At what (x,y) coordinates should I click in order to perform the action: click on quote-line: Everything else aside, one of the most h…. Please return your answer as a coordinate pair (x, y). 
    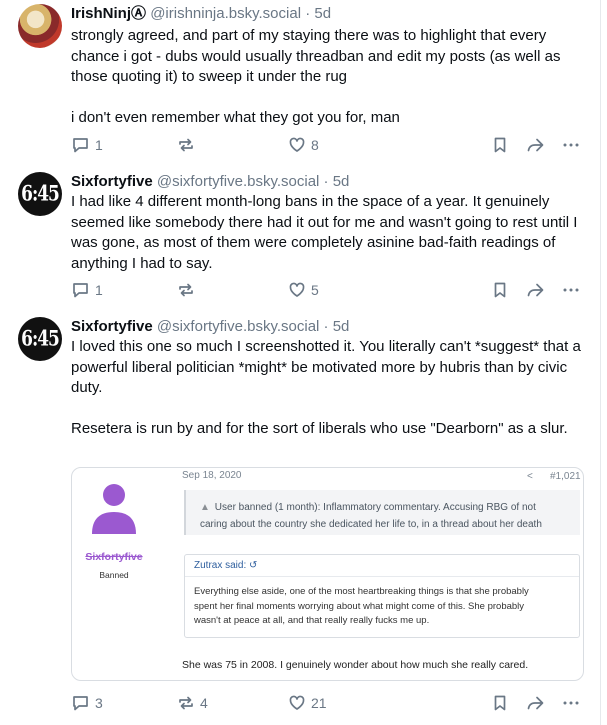
    Looking at the image, I should click on (361, 591).